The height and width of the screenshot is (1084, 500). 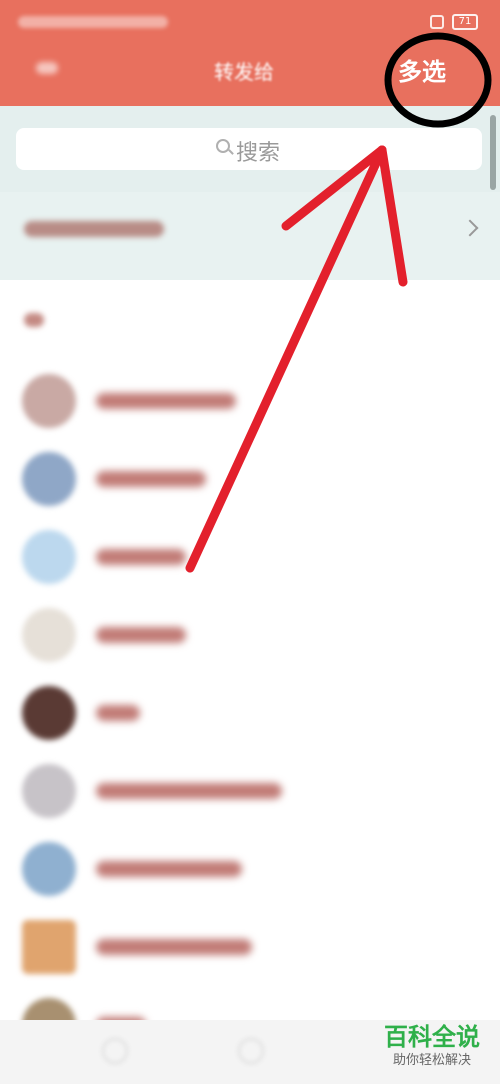 I want to click on watermark: 百科全说 助你轻松解决, so click(x=432, y=1046).